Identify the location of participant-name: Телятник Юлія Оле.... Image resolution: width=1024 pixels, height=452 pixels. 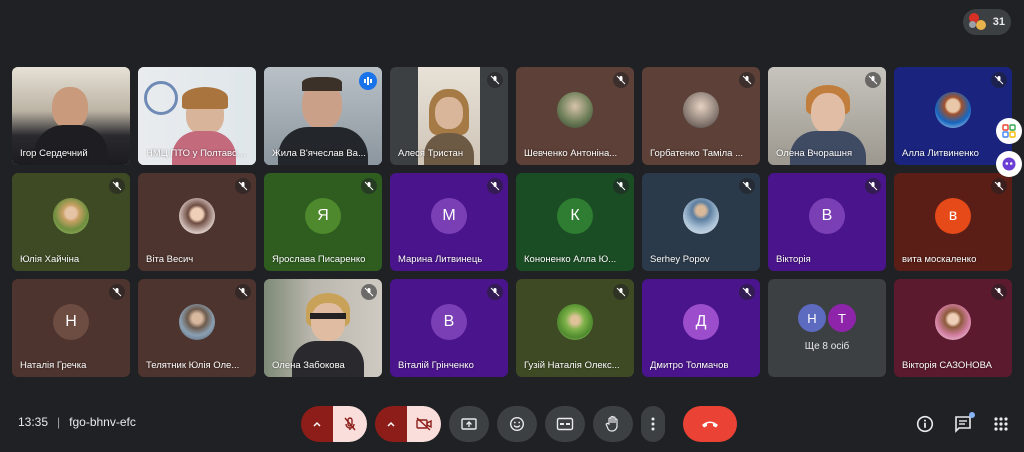
(193, 365).